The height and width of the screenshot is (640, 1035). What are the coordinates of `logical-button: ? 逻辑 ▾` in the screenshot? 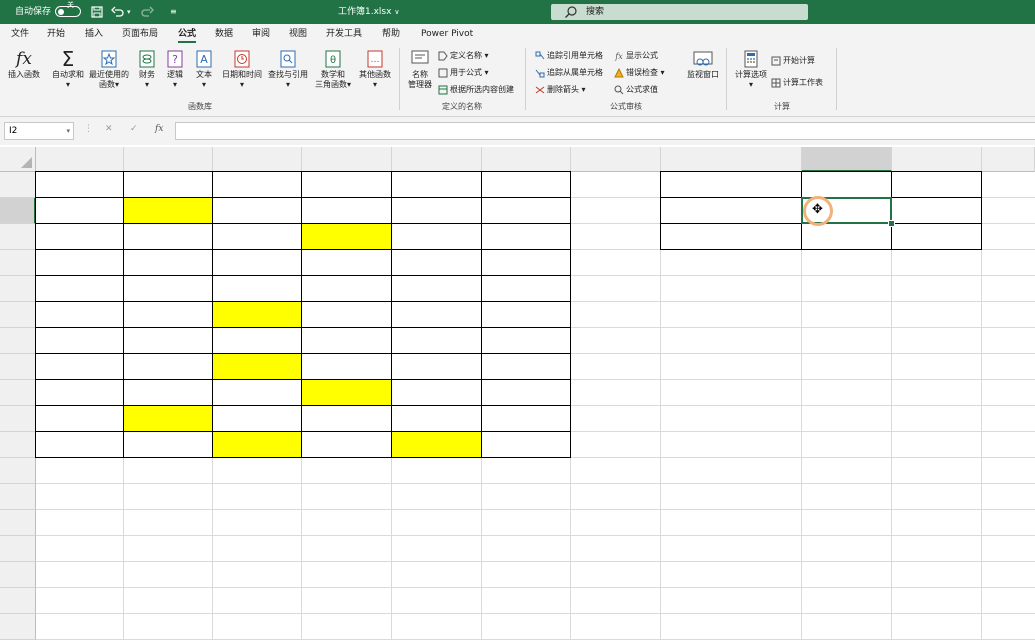 It's located at (175, 69).